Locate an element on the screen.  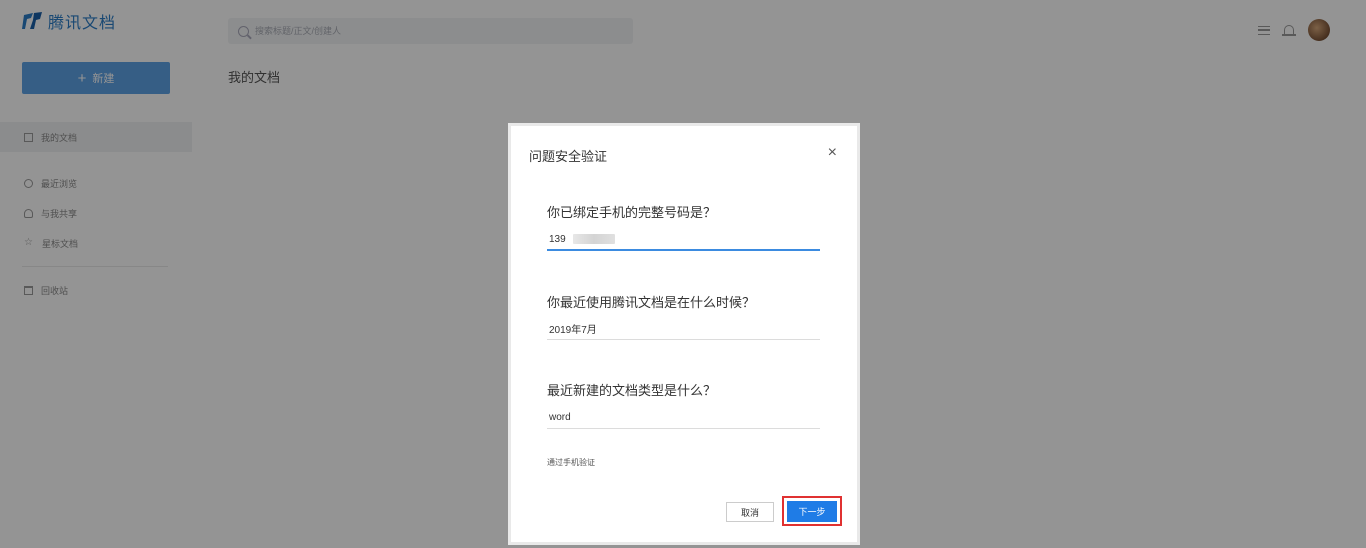
cancel-button: 取消 is located at coordinates (750, 512).